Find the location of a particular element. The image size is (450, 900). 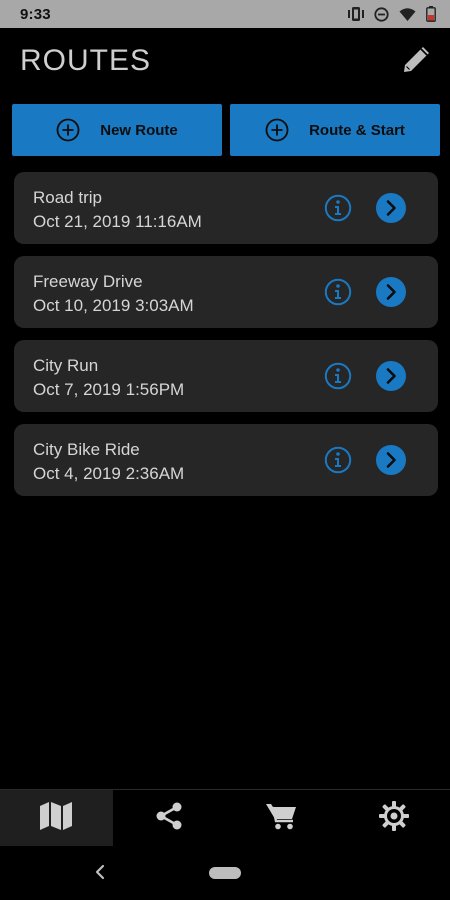

route-name: Freeway Drive is located at coordinates (88, 281).